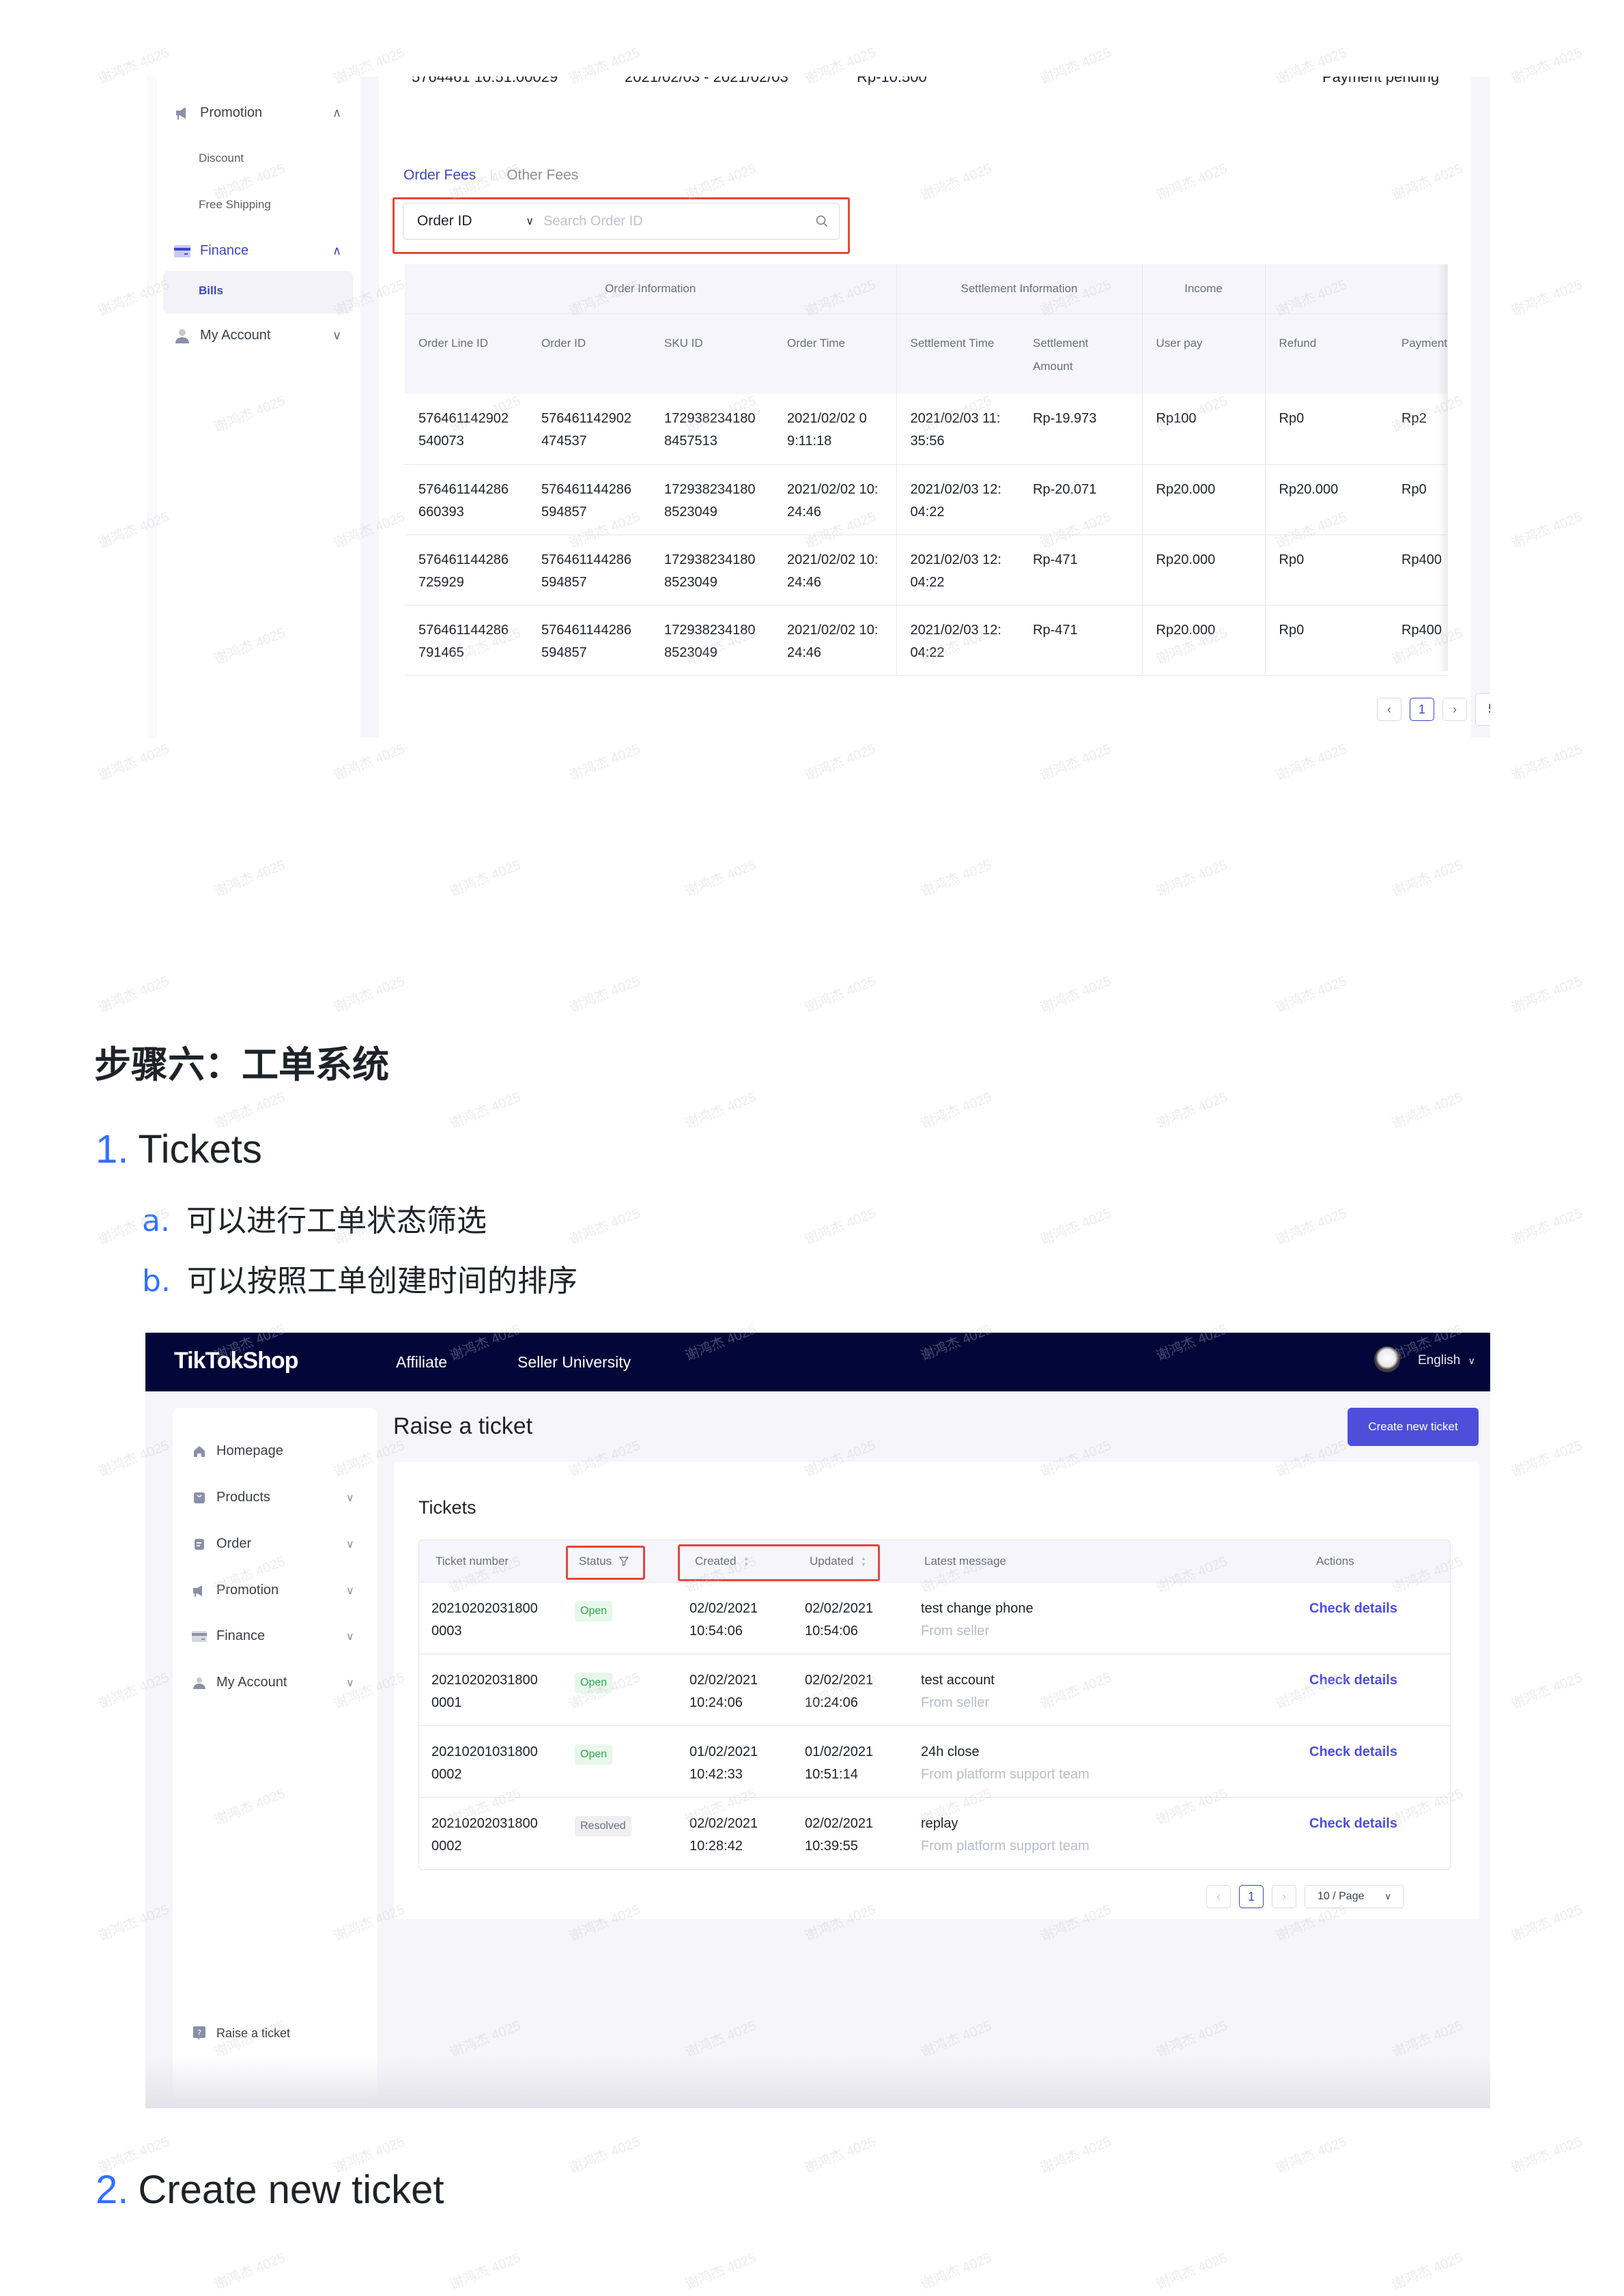 This screenshot has width=1624, height=2296. What do you see at coordinates (182, 251) in the screenshot?
I see `card-icon` at bounding box center [182, 251].